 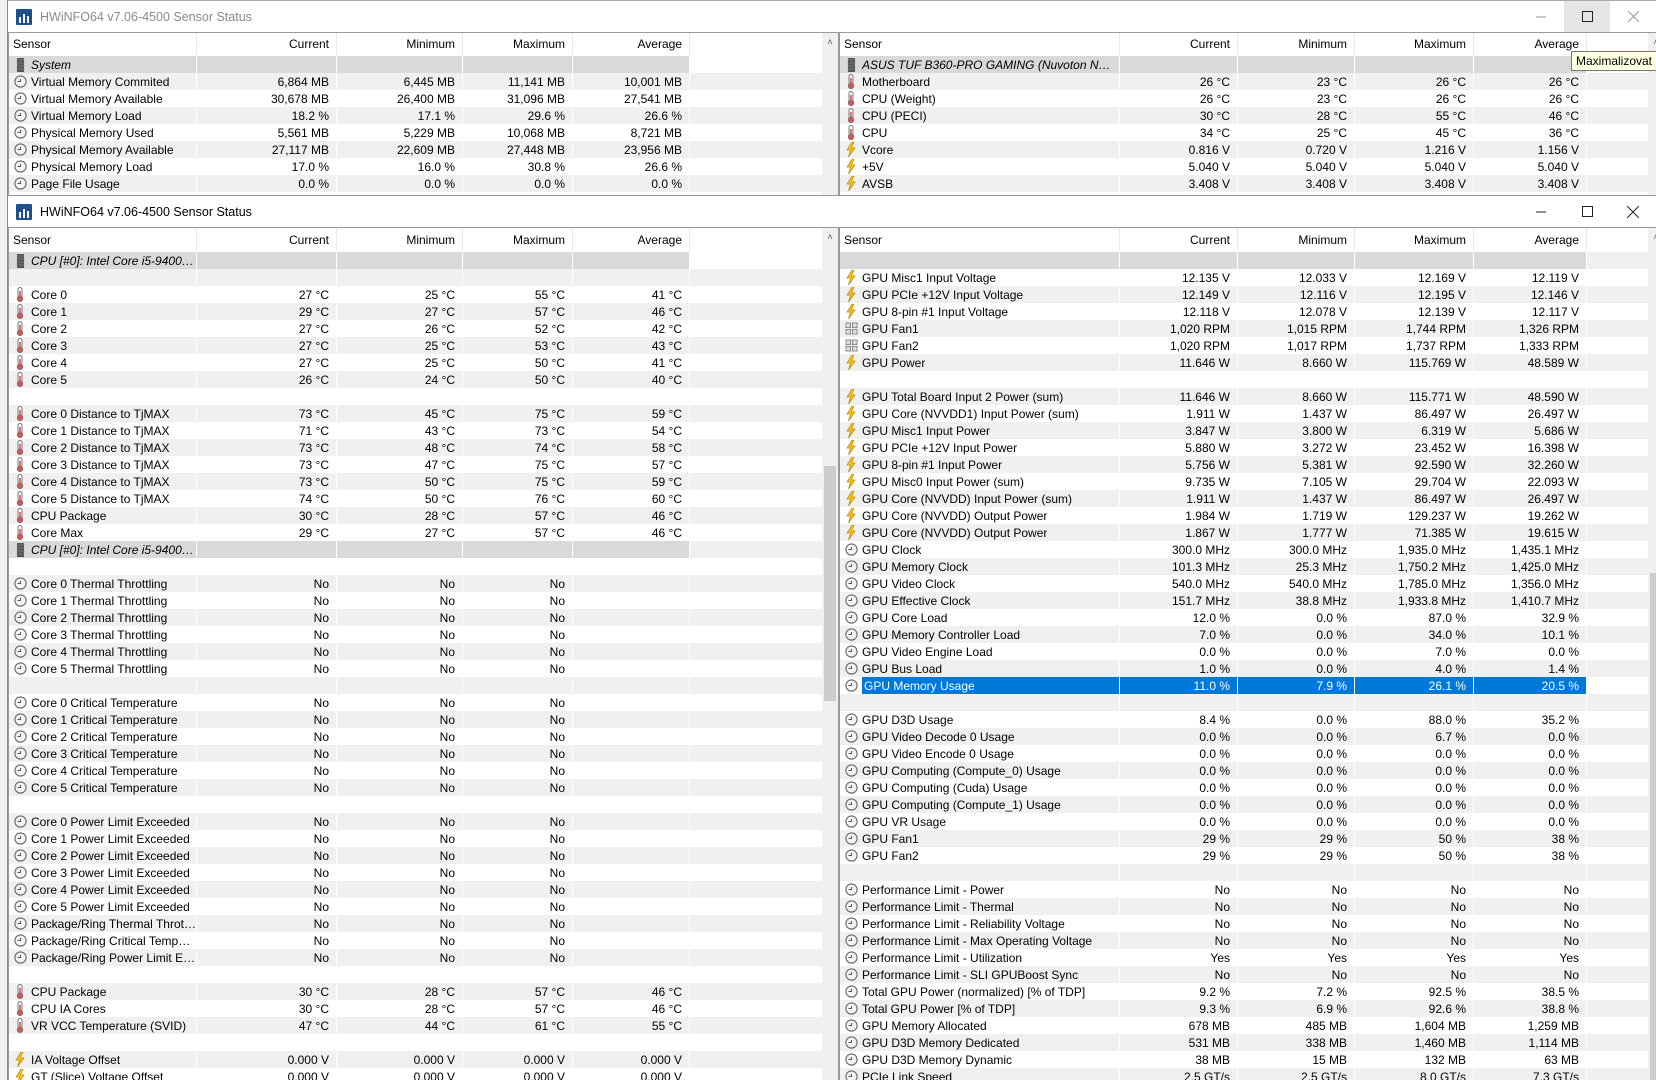 I want to click on sensor-row: Vcore 0.816 V 0.720 V 1.216 V 1.156 V, so click(x=1248, y=149).